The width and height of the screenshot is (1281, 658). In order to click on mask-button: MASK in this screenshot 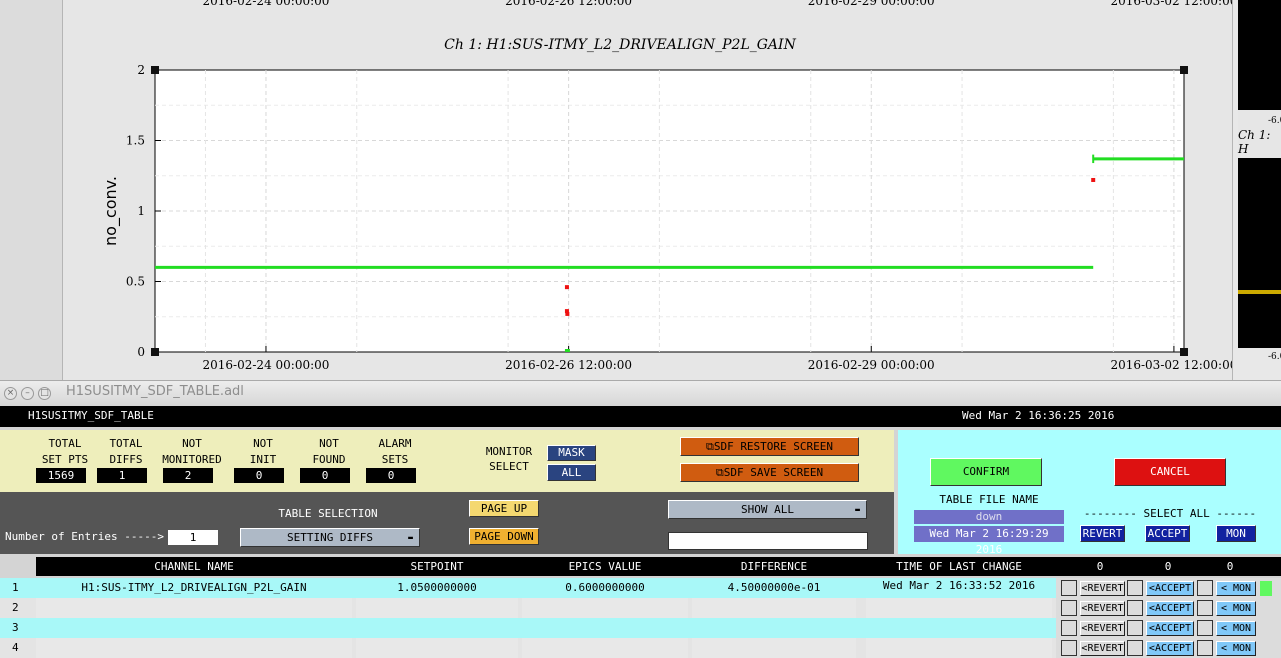, I will do `click(571, 453)`.